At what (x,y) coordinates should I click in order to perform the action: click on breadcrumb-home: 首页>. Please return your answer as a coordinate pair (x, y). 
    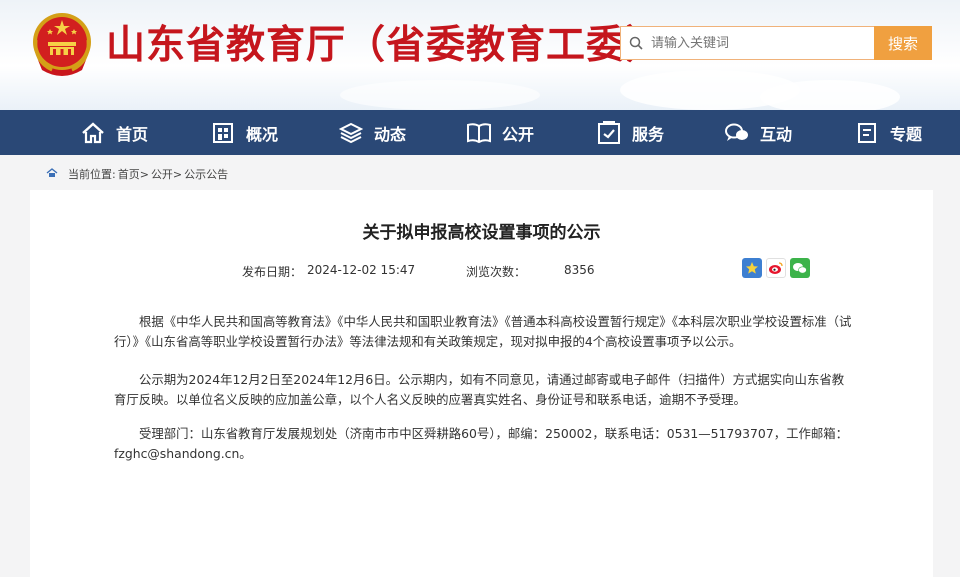
    Looking at the image, I should click on (133, 174).